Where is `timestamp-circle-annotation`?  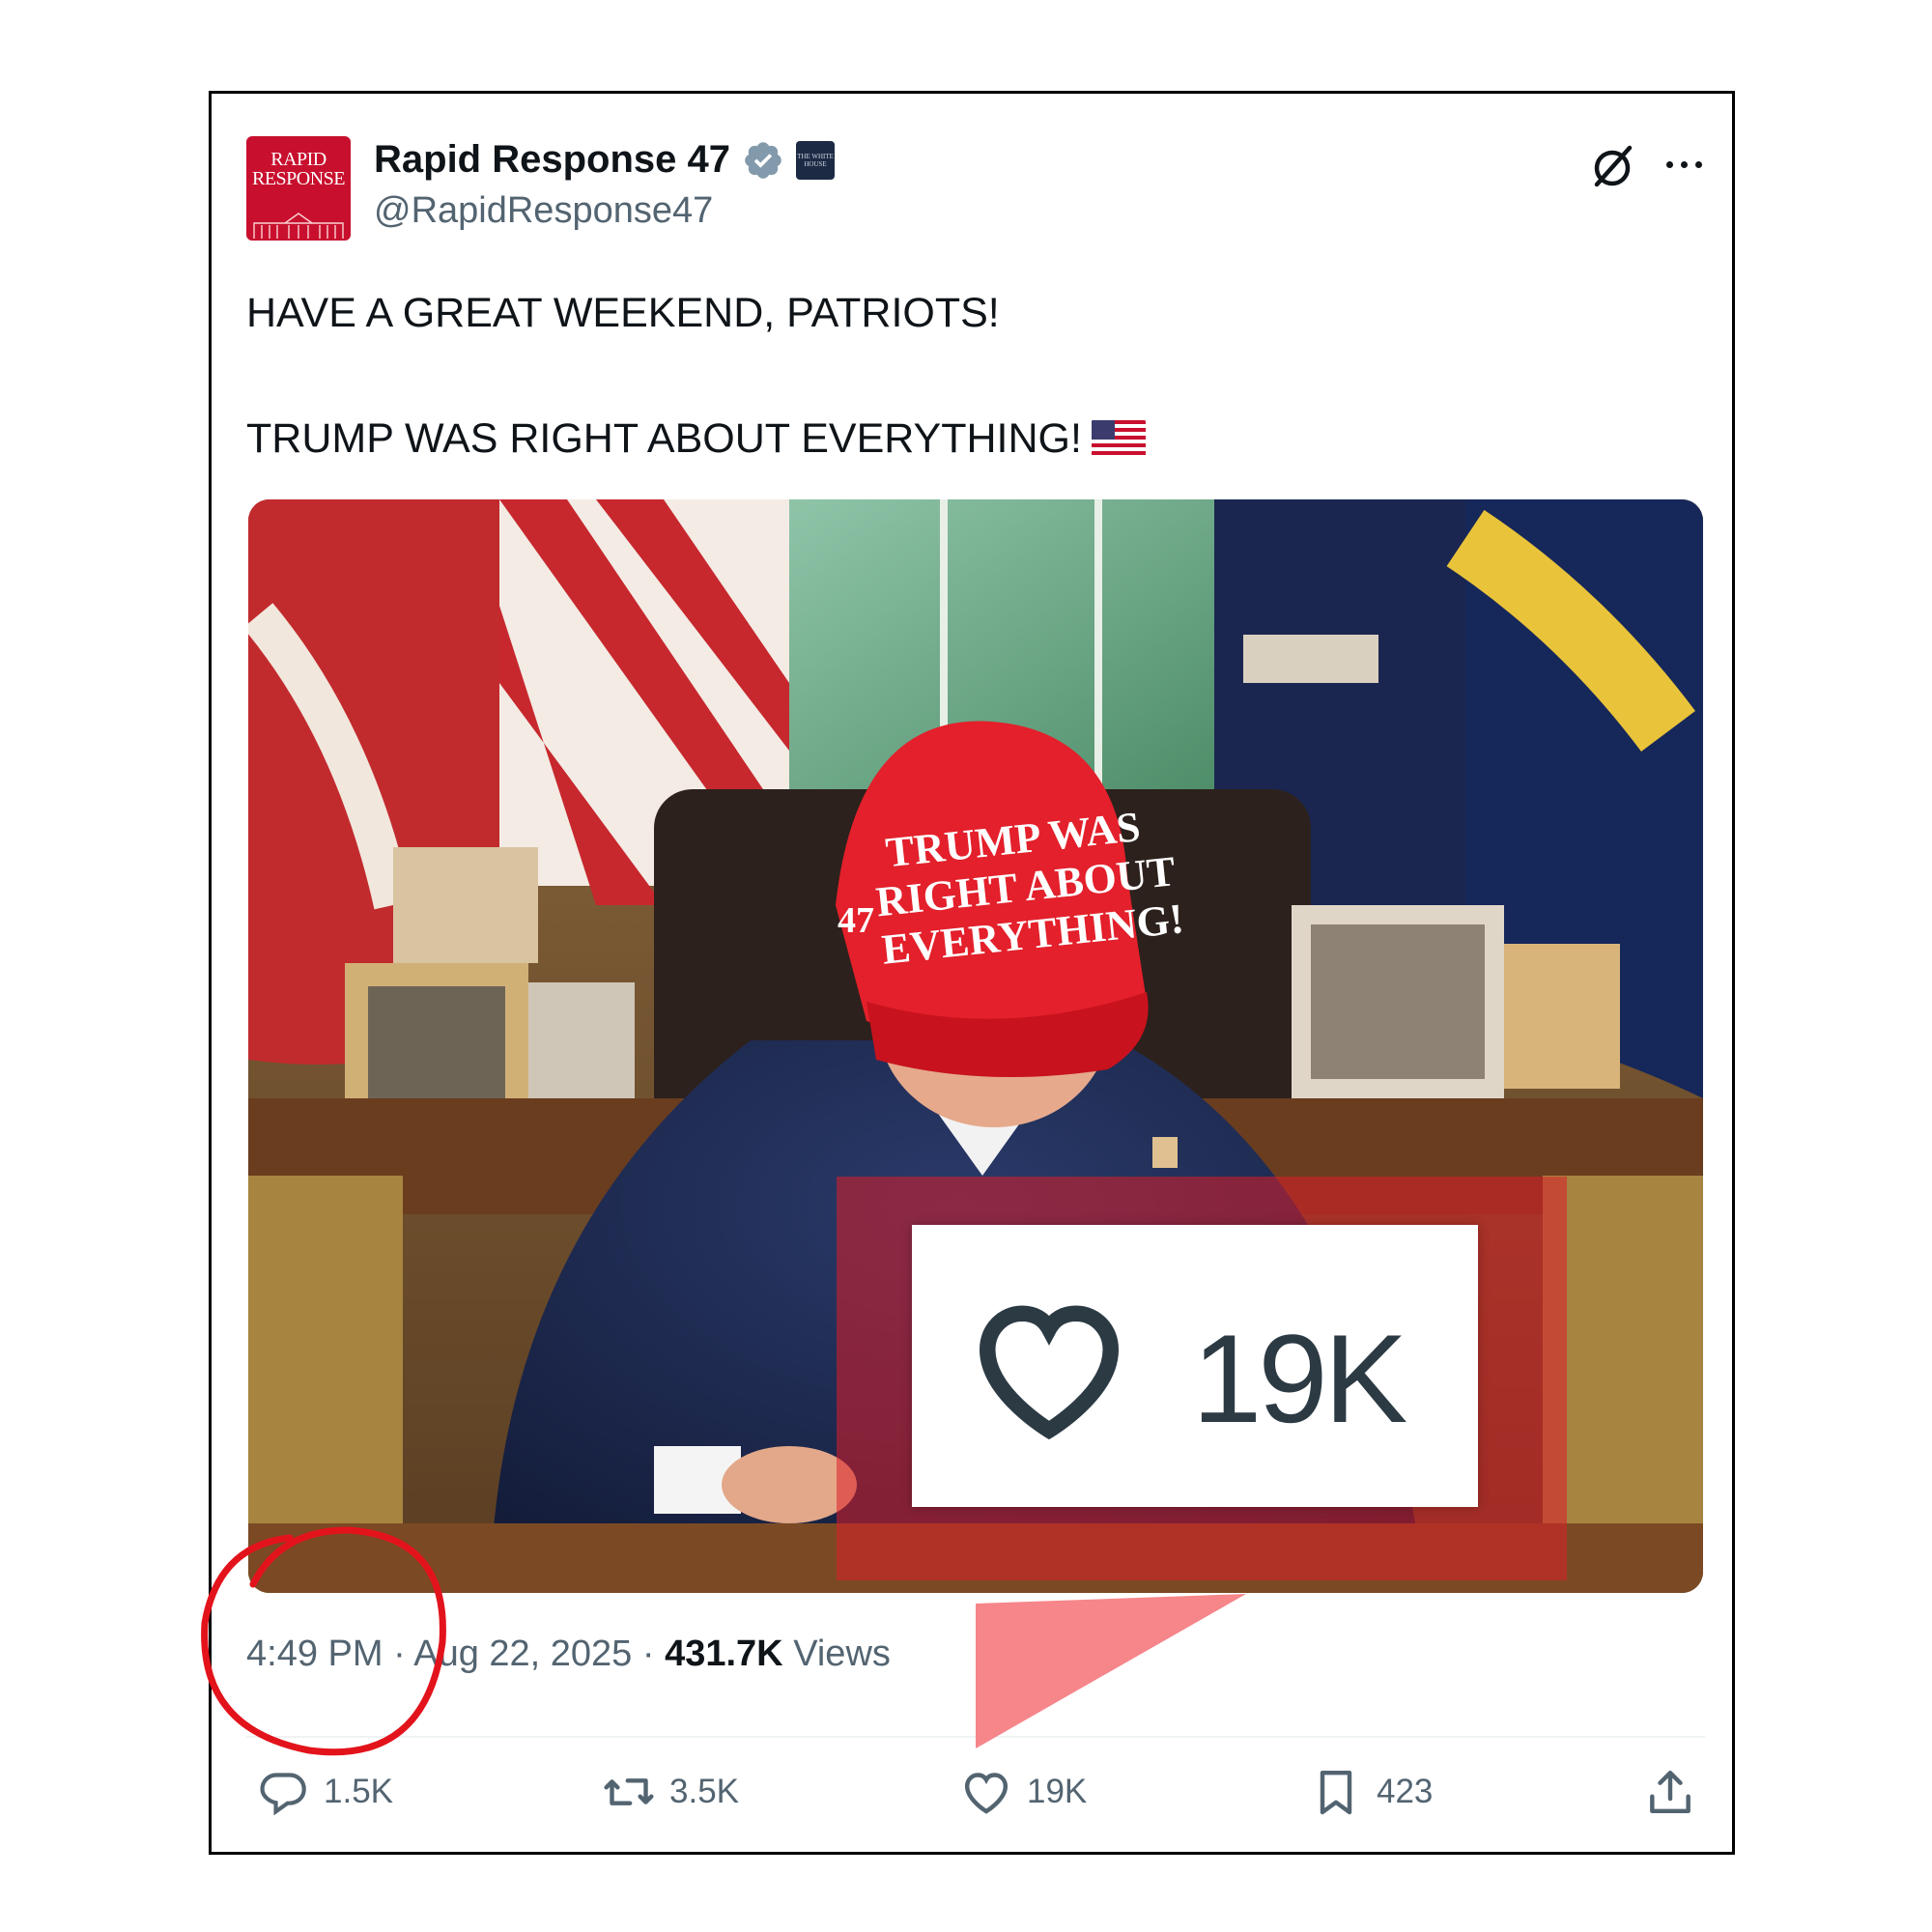
timestamp-circle-annotation is located at coordinates (323, 1641).